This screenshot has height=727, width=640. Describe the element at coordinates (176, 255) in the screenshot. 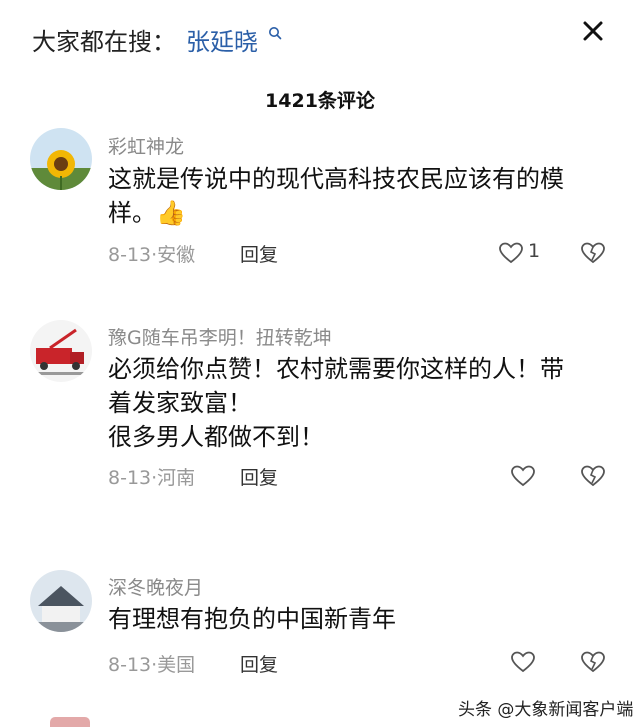

I see `comment-location: 安徽` at that location.